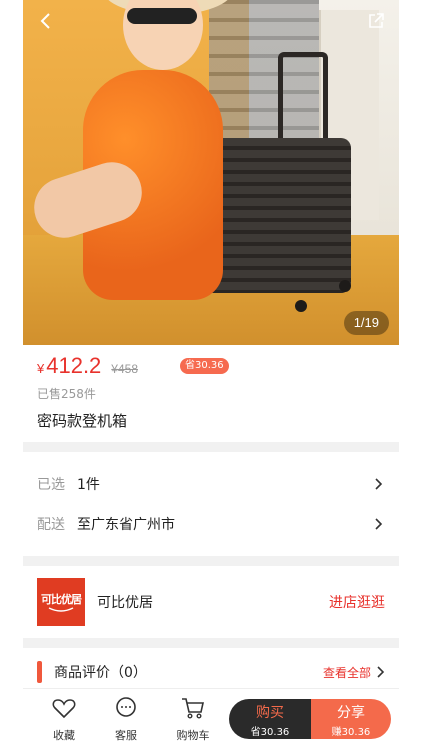  I want to click on heart-icon, so click(64, 709).